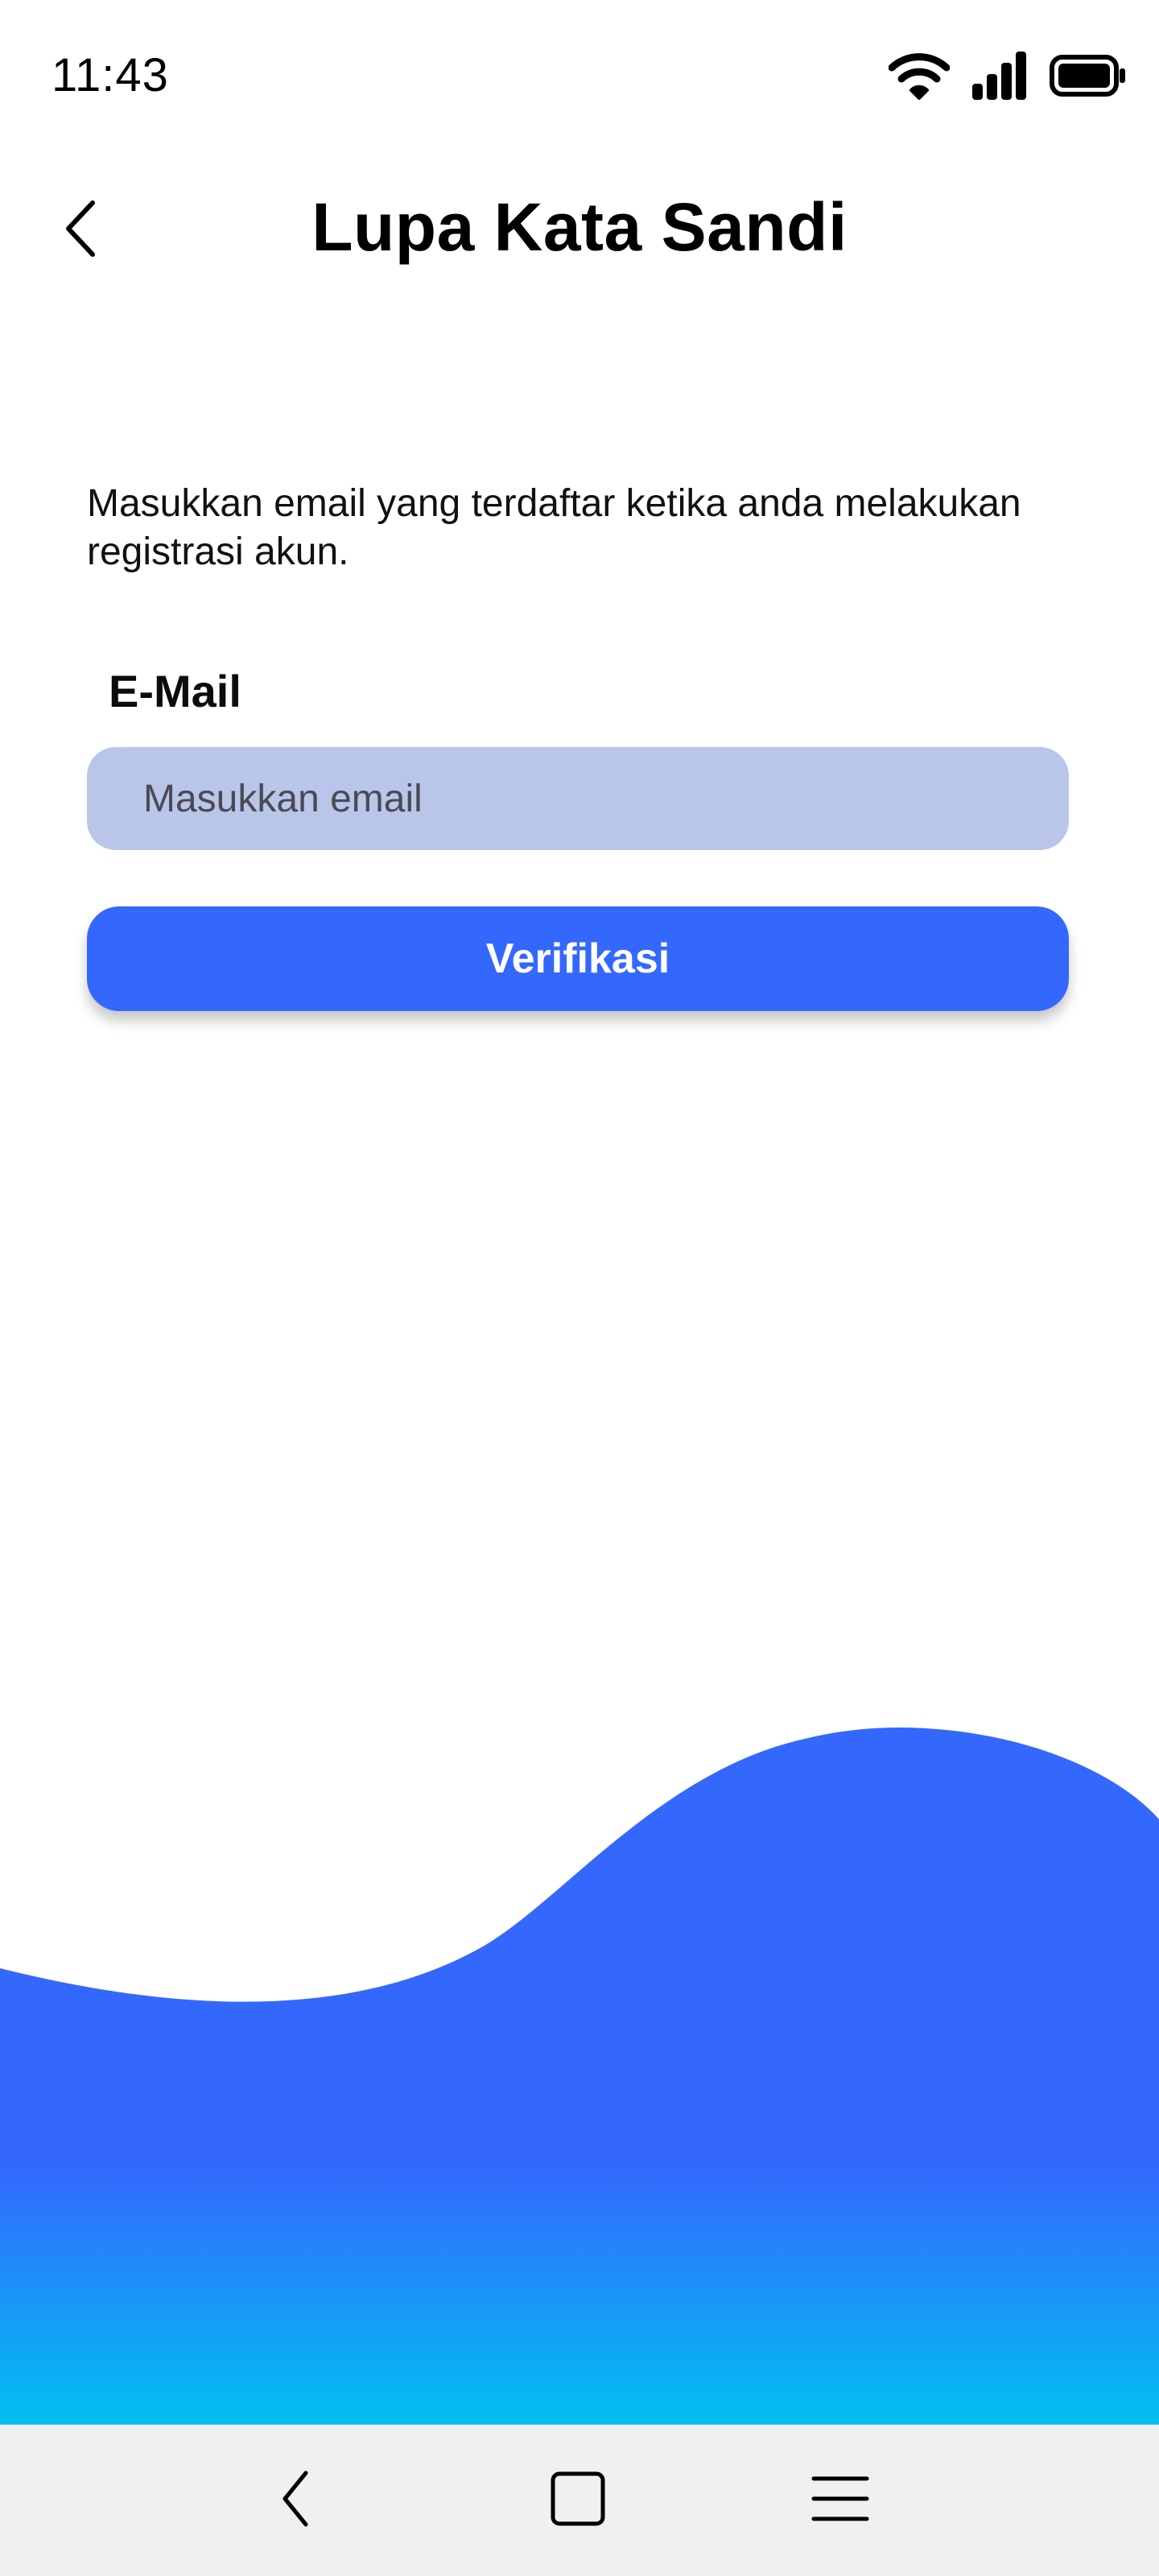  What do you see at coordinates (175, 691) in the screenshot?
I see `email-label: E-Mail` at bounding box center [175, 691].